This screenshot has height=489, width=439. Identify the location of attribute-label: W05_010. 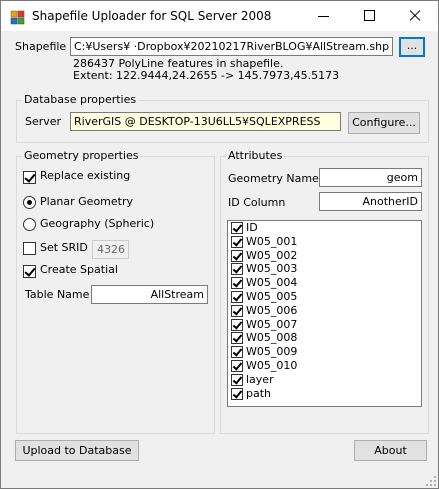
(272, 365).